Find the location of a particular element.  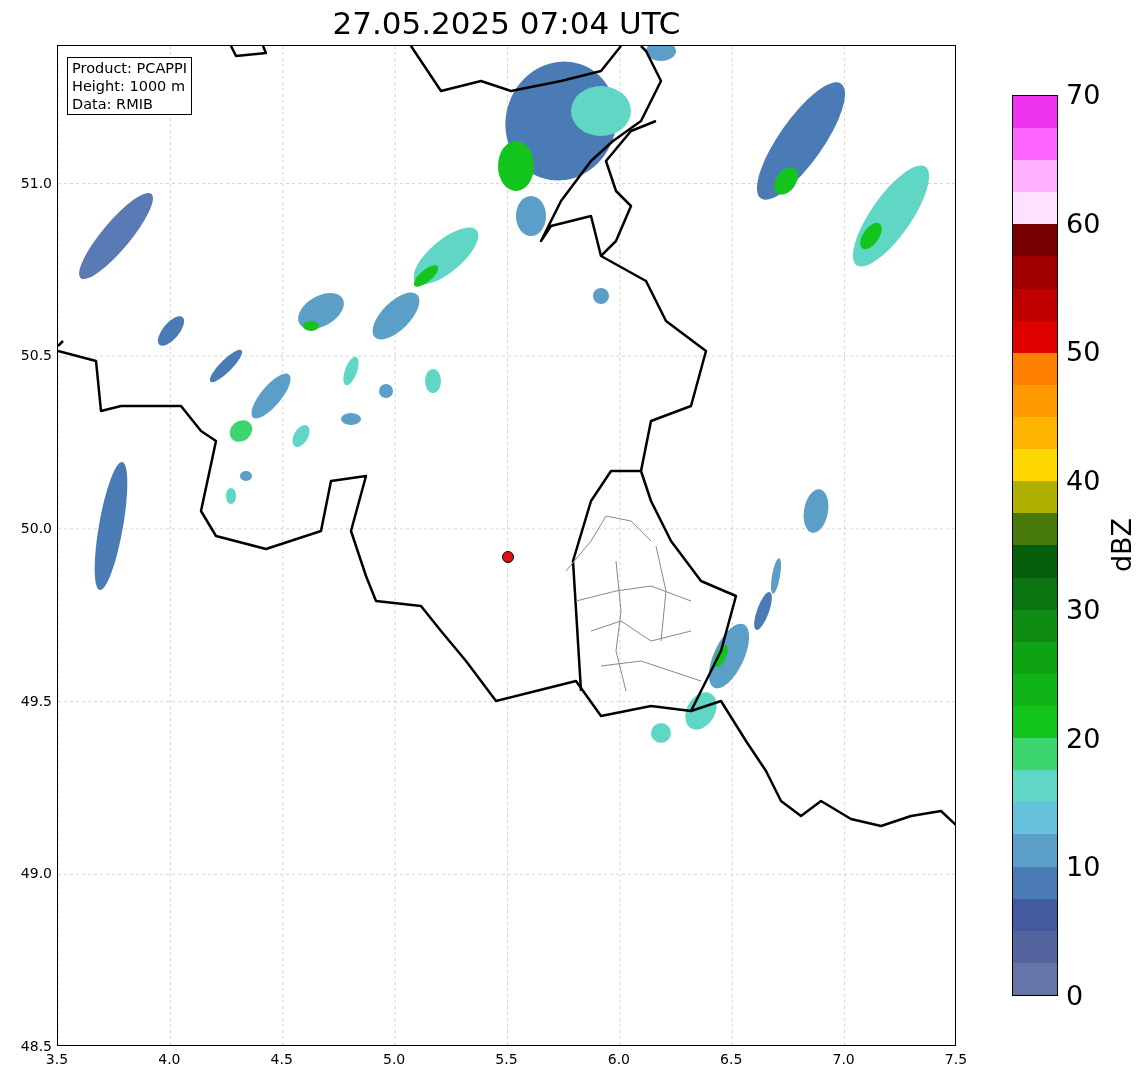

x-tick-label: 5.0 is located at coordinates (394, 1059).